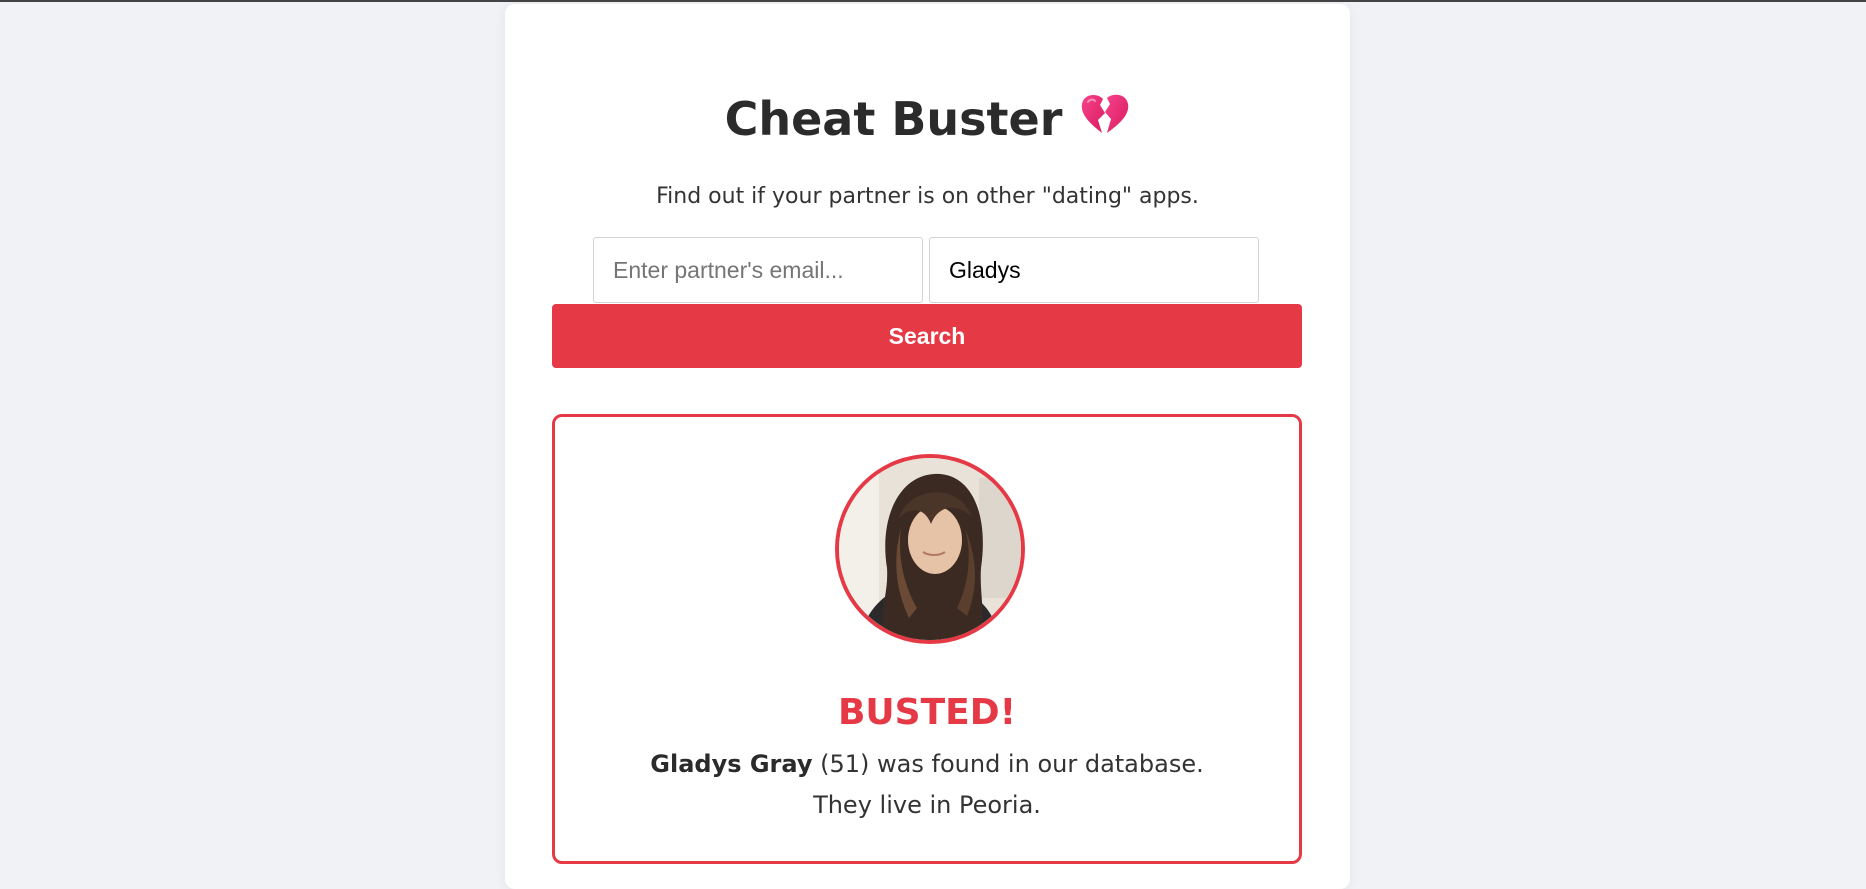 The height and width of the screenshot is (889, 1866). Describe the element at coordinates (927, 336) in the screenshot. I see `search-button: Search` at that location.